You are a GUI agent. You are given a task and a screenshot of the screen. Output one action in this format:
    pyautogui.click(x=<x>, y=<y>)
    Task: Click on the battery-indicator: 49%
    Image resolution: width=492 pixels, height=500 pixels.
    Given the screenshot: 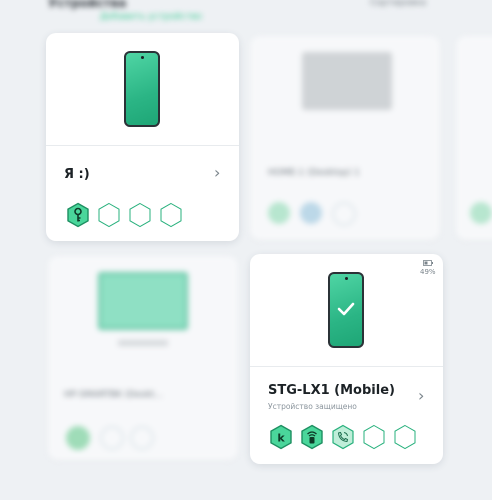 What is the action you would take?
    pyautogui.click(x=428, y=268)
    